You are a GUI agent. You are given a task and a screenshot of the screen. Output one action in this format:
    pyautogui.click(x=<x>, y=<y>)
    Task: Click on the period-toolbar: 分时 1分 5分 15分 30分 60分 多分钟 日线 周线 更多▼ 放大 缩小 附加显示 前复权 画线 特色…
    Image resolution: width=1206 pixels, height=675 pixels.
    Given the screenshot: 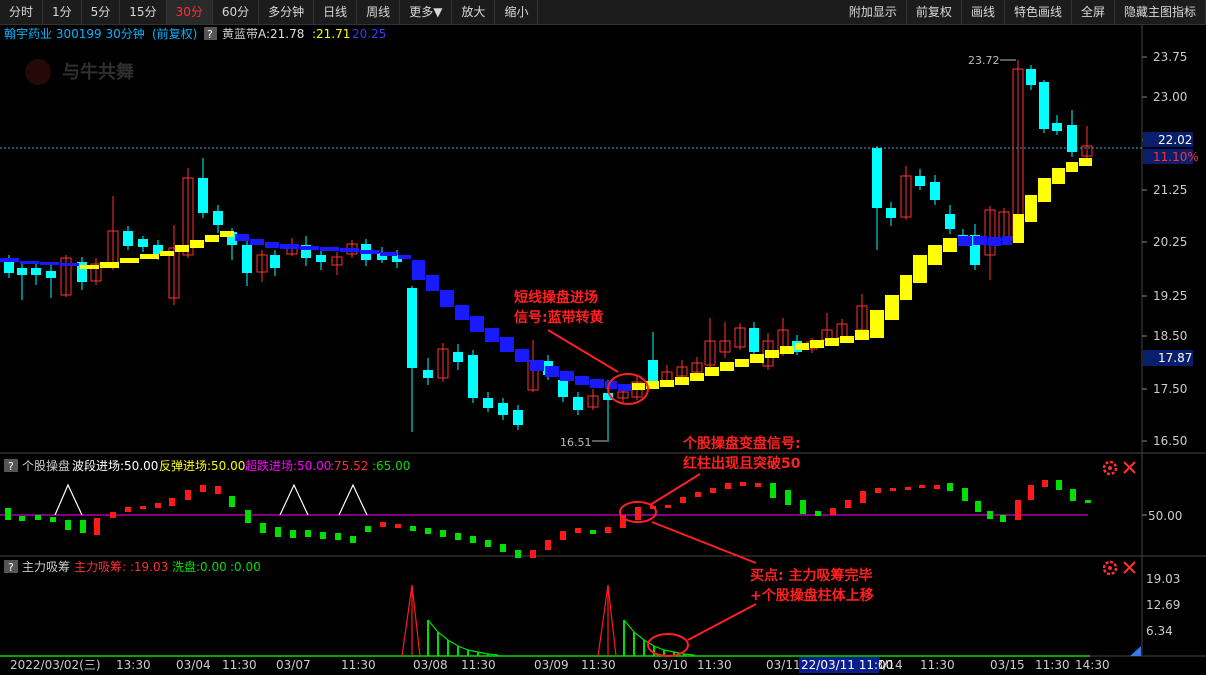 What is the action you would take?
    pyautogui.click(x=603, y=12)
    